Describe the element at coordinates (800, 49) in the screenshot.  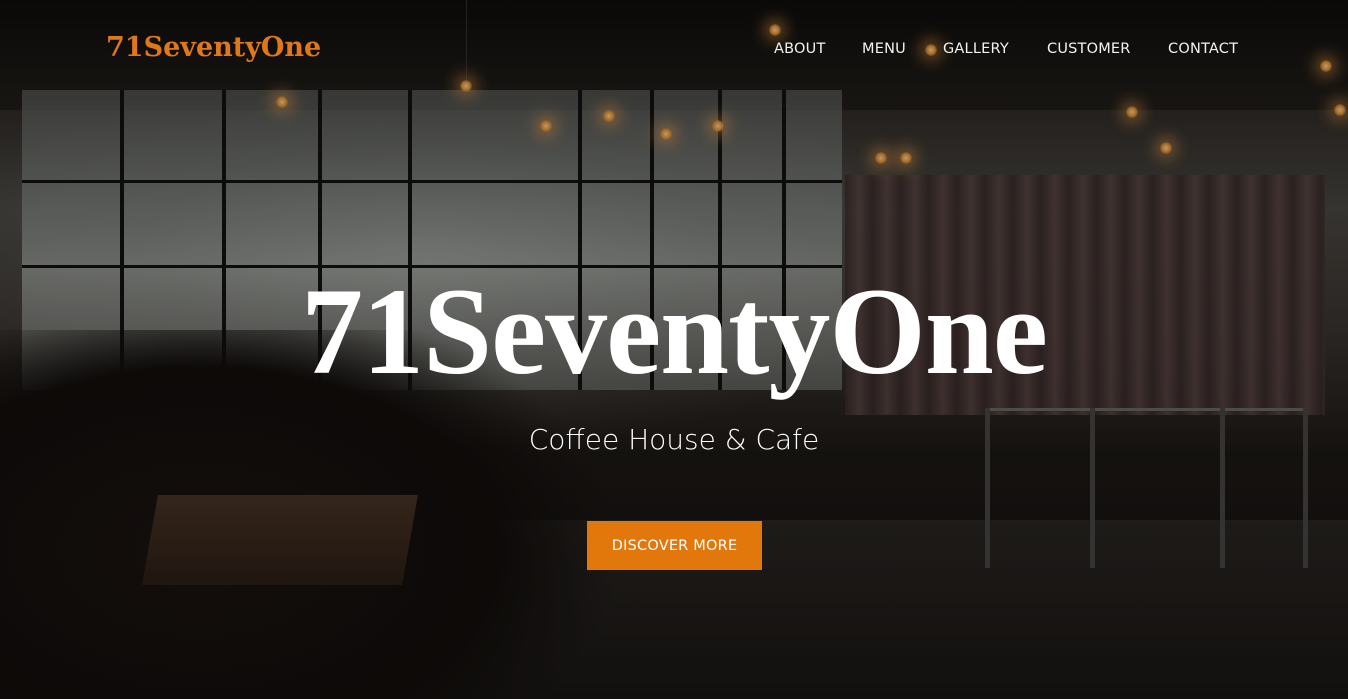
I see `nav-link-about: ABOUT` at that location.